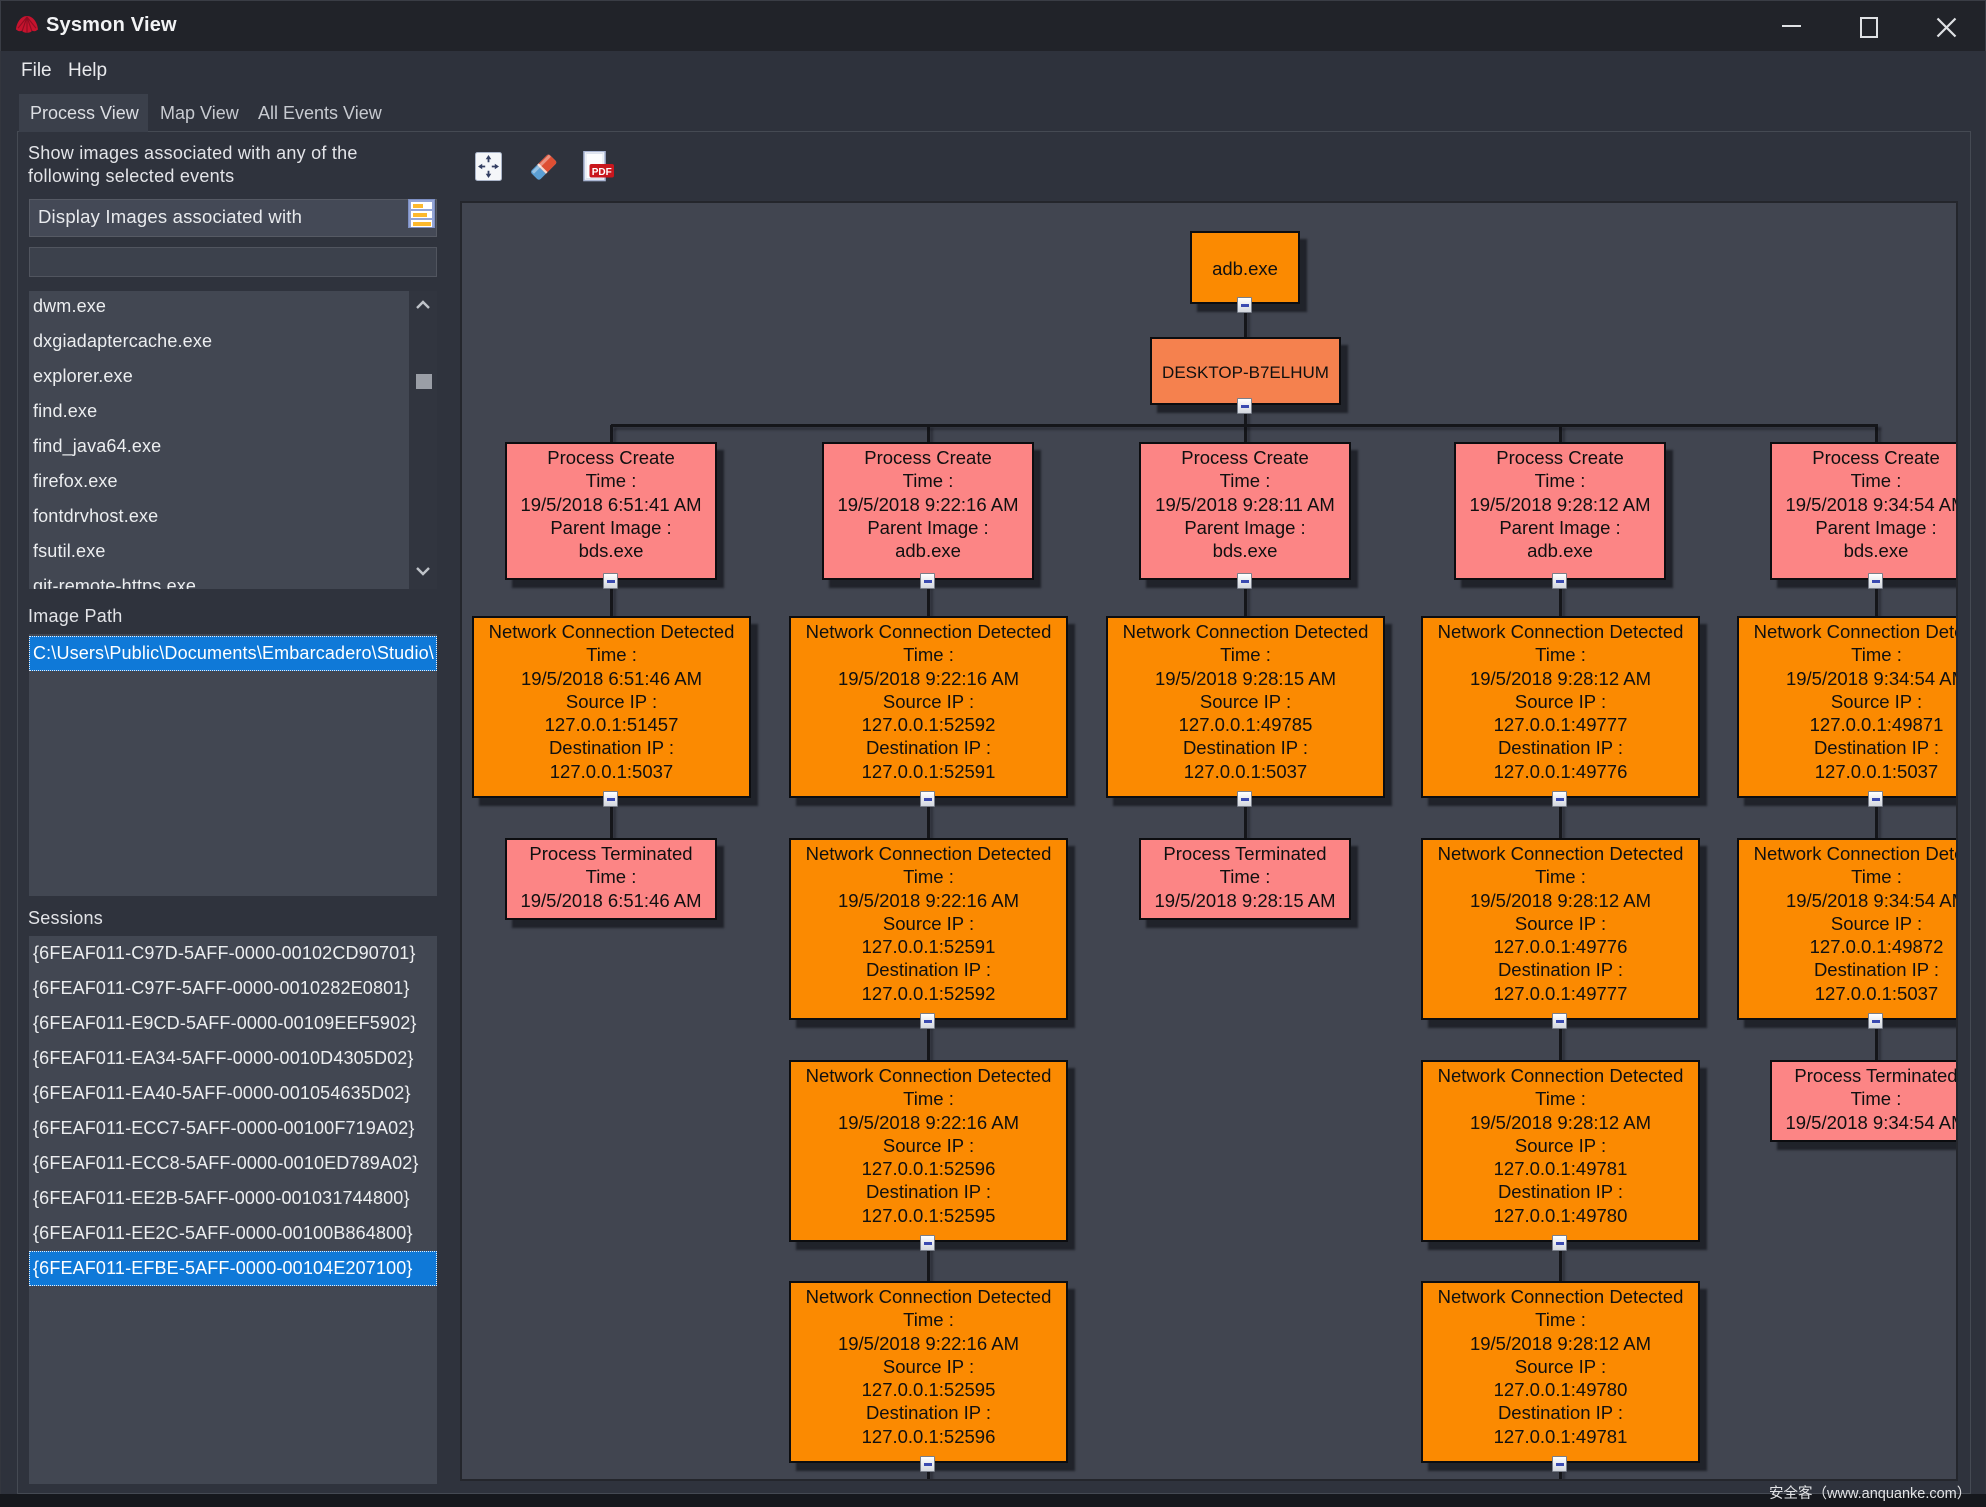  I want to click on svg-text: PDF, so click(602, 172).